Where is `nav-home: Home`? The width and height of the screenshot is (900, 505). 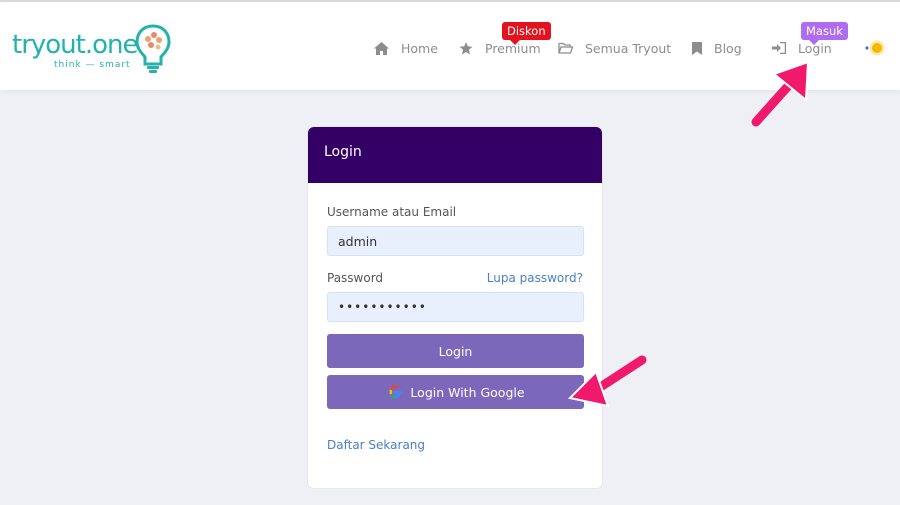
nav-home: Home is located at coordinates (406, 48).